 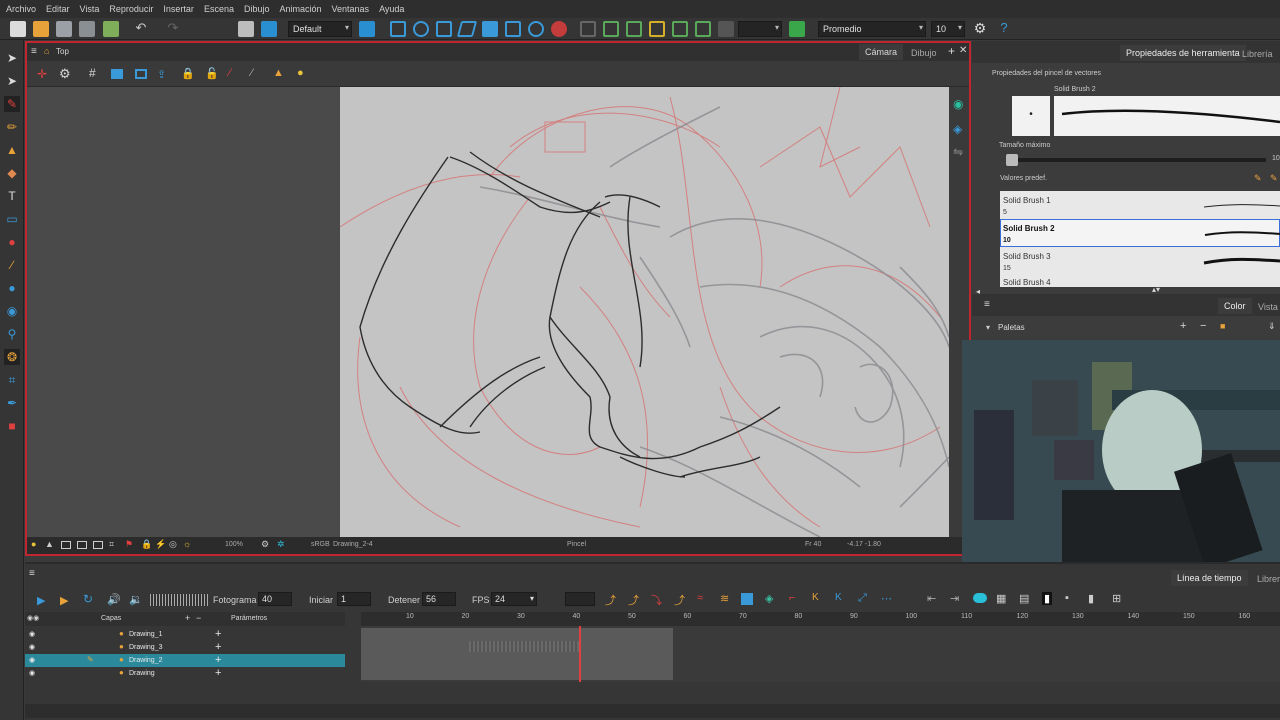 What do you see at coordinates (580, 599) in the screenshot?
I see `line-style-select` at bounding box center [580, 599].